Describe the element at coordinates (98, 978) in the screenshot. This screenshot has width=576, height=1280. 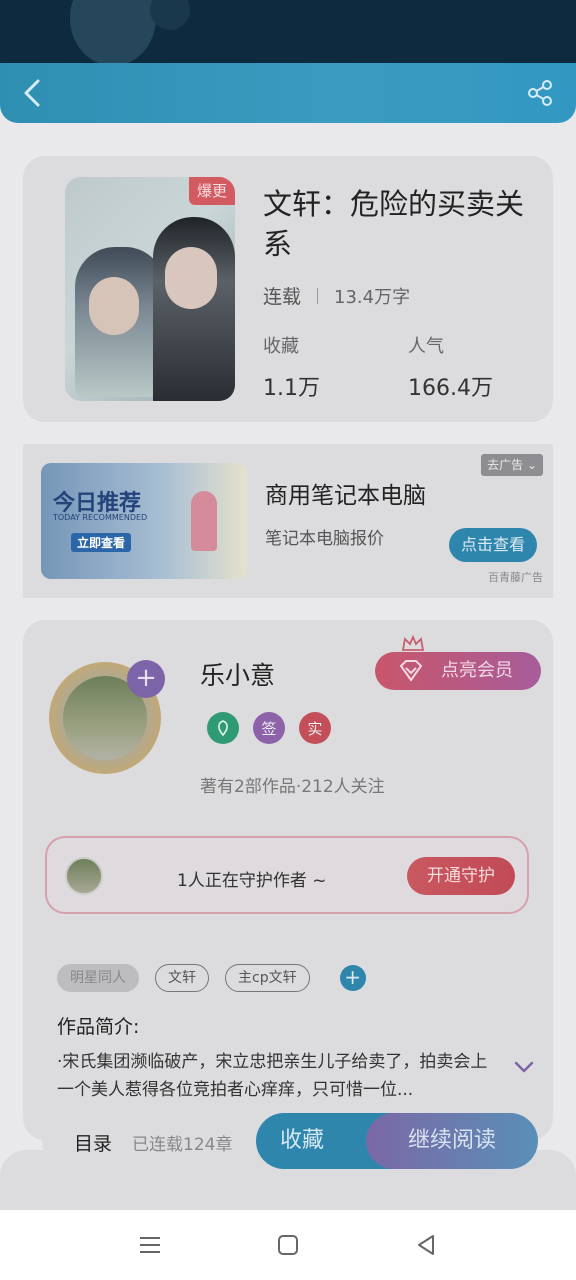
I see `tag-item: 明星同人` at that location.